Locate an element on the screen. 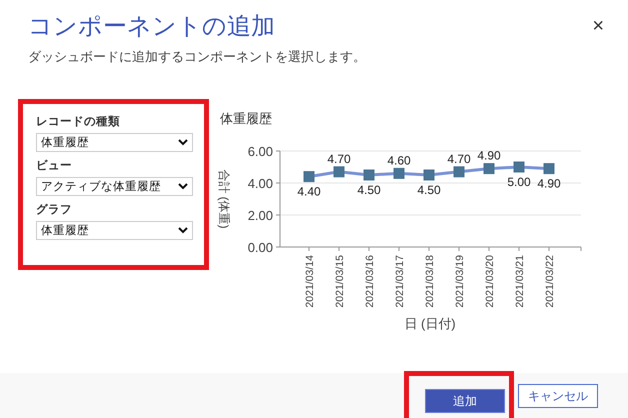 This screenshot has width=628, height=418. field-label: グラフ is located at coordinates (54, 209).